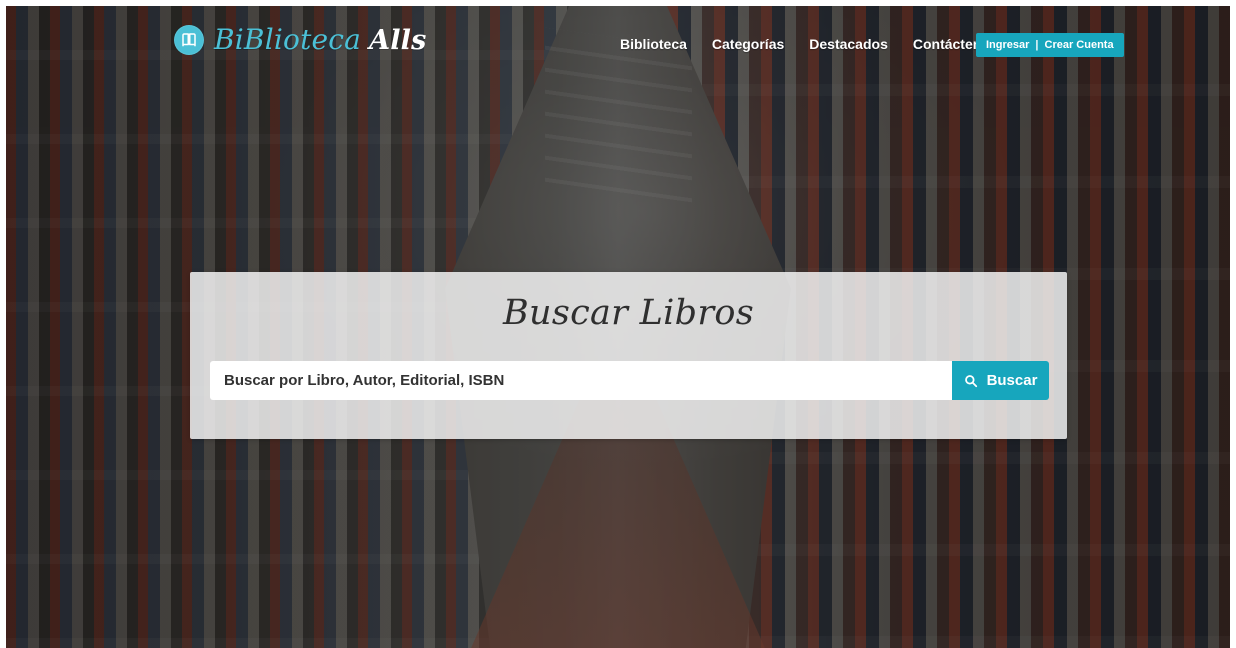  What do you see at coordinates (189, 40) in the screenshot?
I see `book-icon` at bounding box center [189, 40].